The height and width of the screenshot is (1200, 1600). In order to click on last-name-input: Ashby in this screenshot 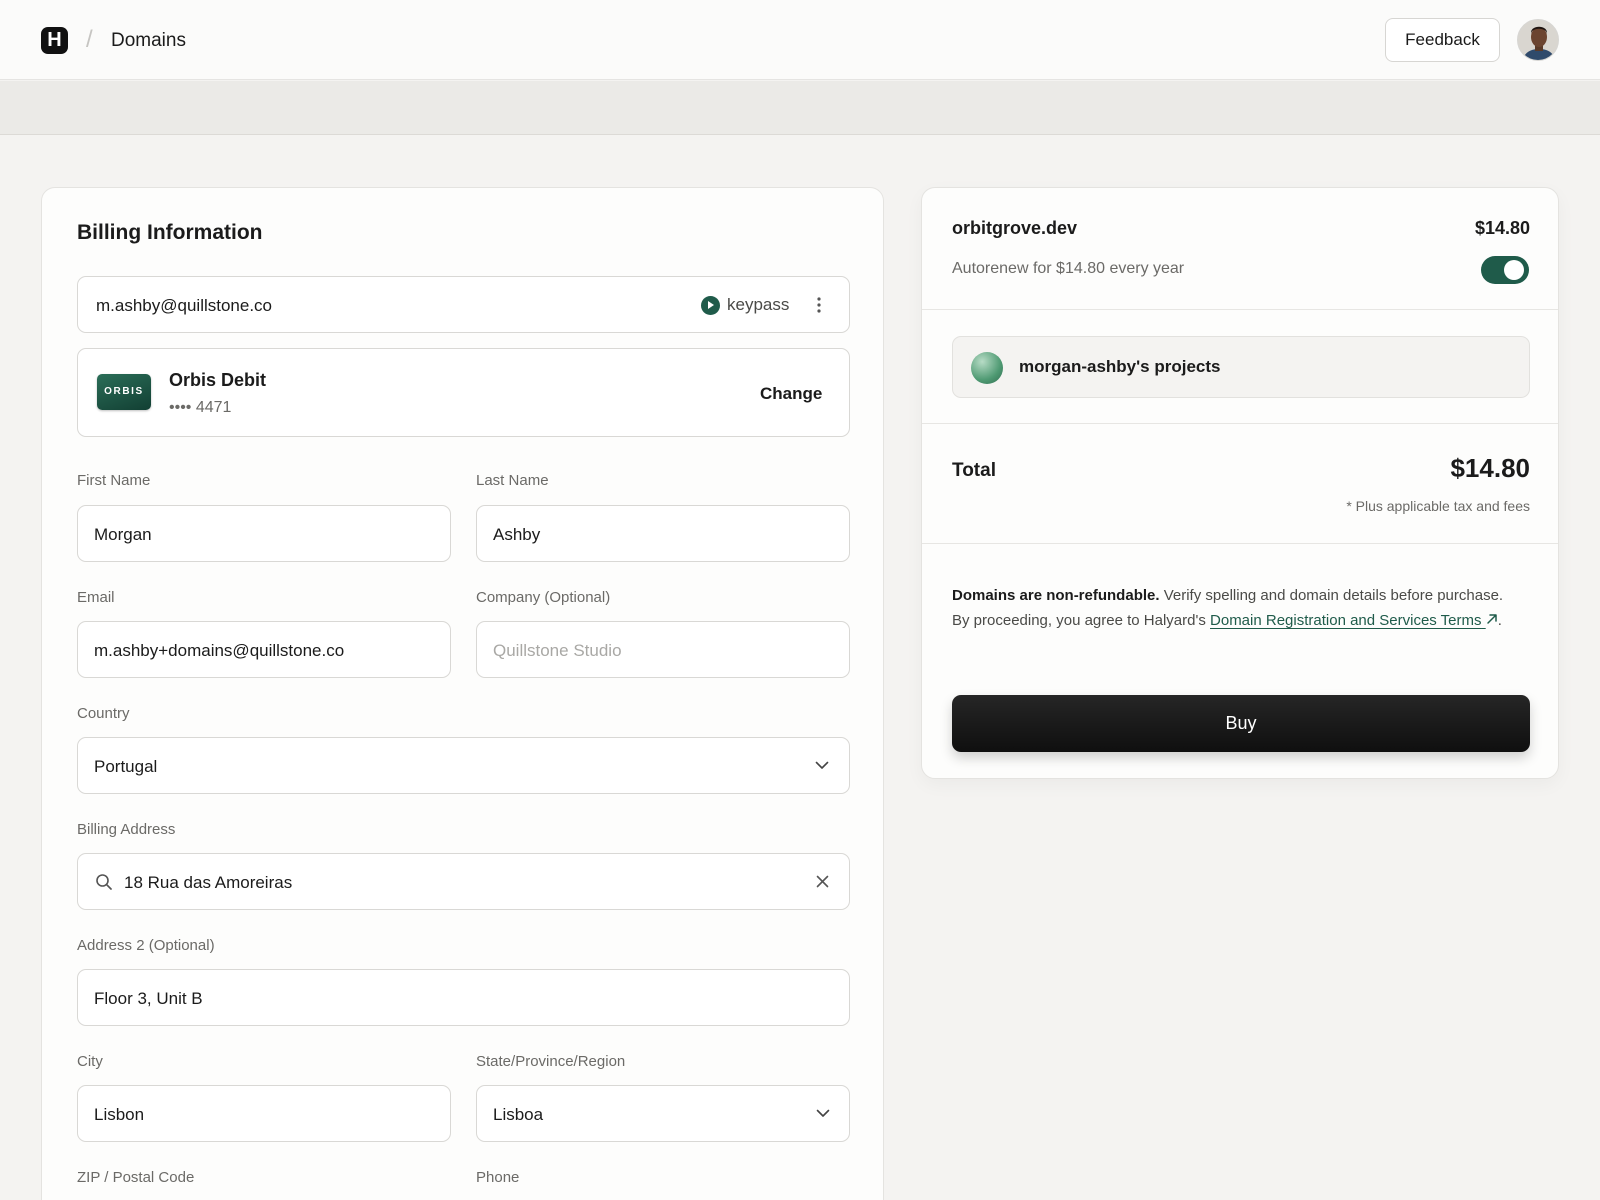, I will do `click(663, 533)`.